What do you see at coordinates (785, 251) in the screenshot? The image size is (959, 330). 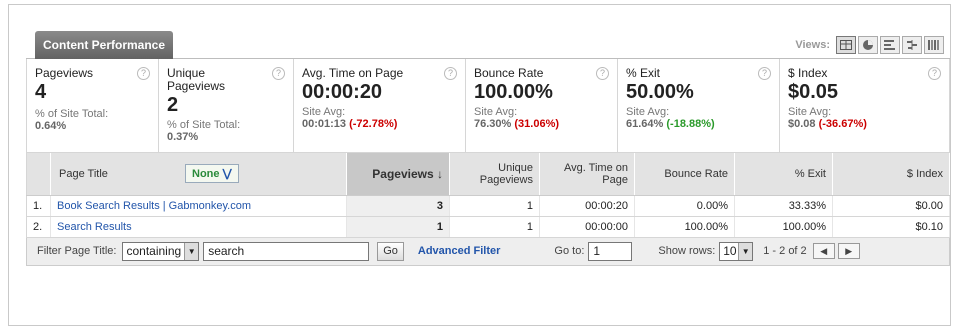 I see `pagination-range: 1 - 2 of 2` at bounding box center [785, 251].